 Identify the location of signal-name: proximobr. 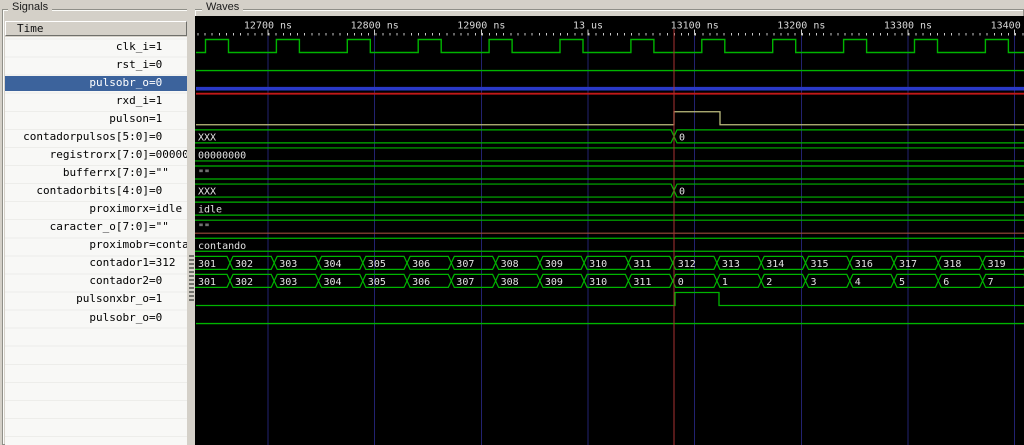
(119, 245).